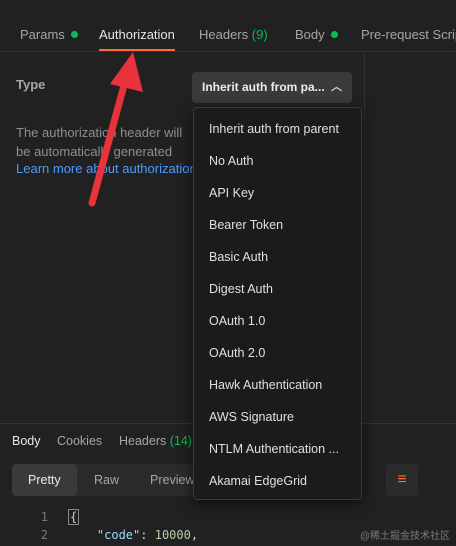 The height and width of the screenshot is (546, 456). I want to click on response-tab-headers-label: Headers, so click(143, 441).